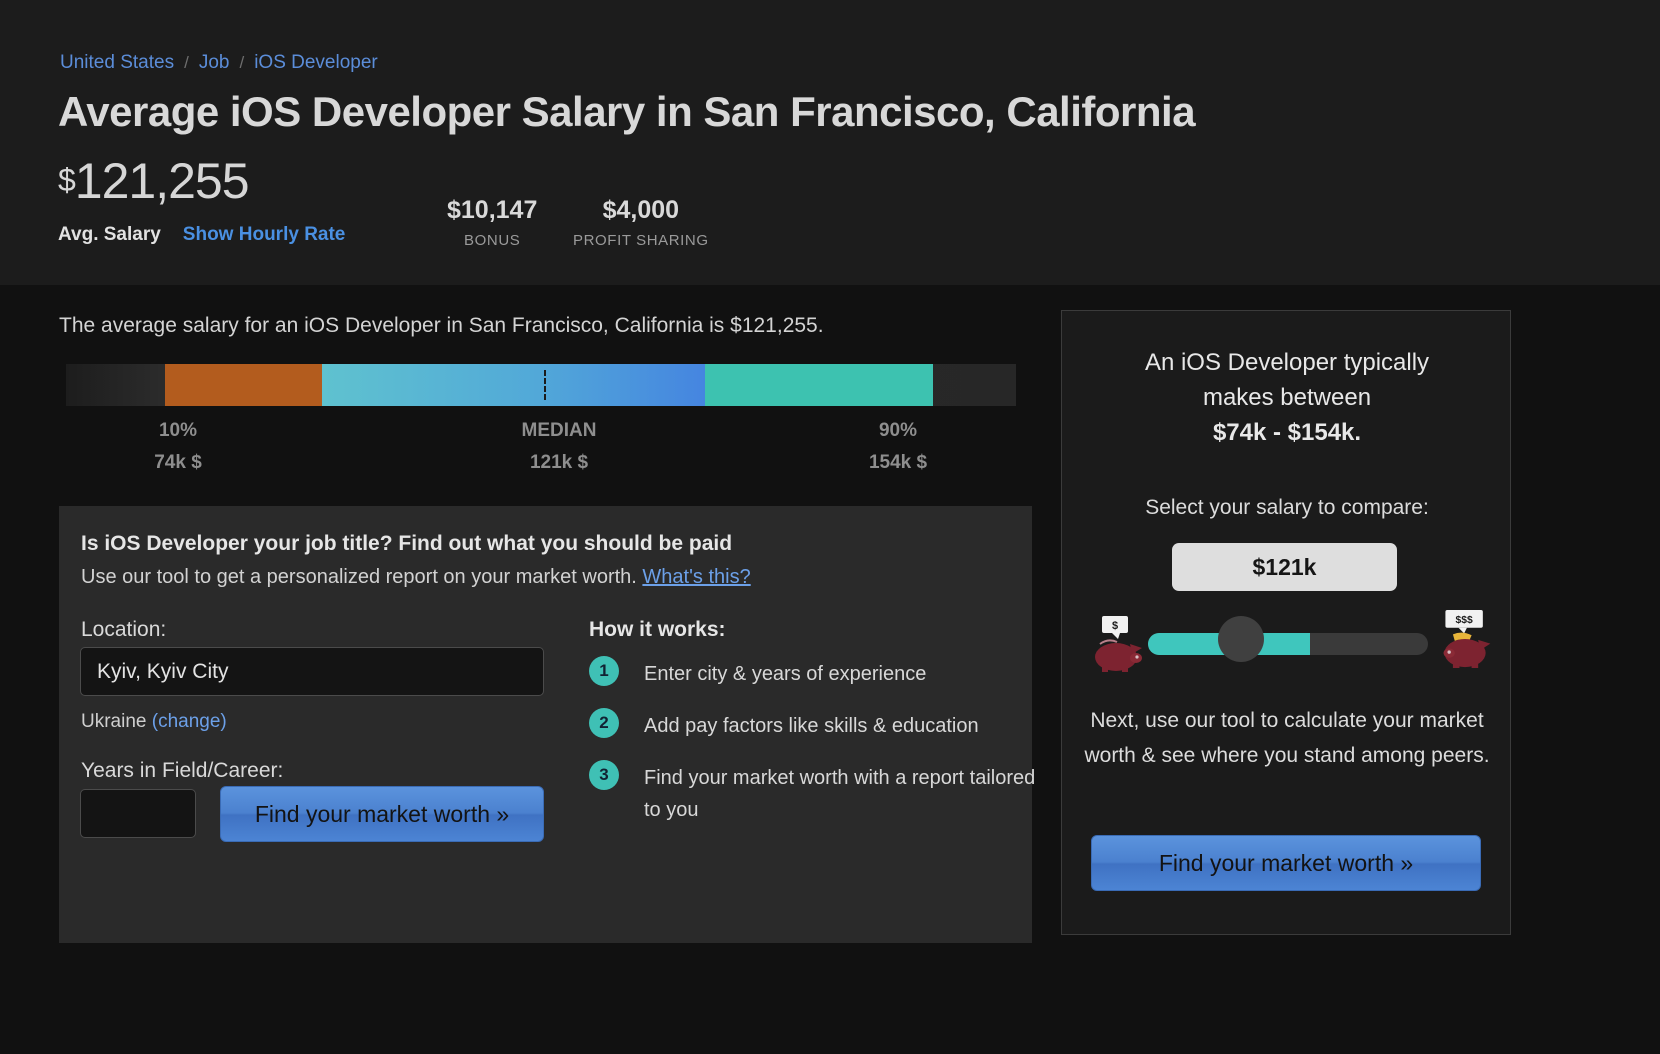  What do you see at coordinates (545, 385) in the screenshot?
I see `median-marker` at bounding box center [545, 385].